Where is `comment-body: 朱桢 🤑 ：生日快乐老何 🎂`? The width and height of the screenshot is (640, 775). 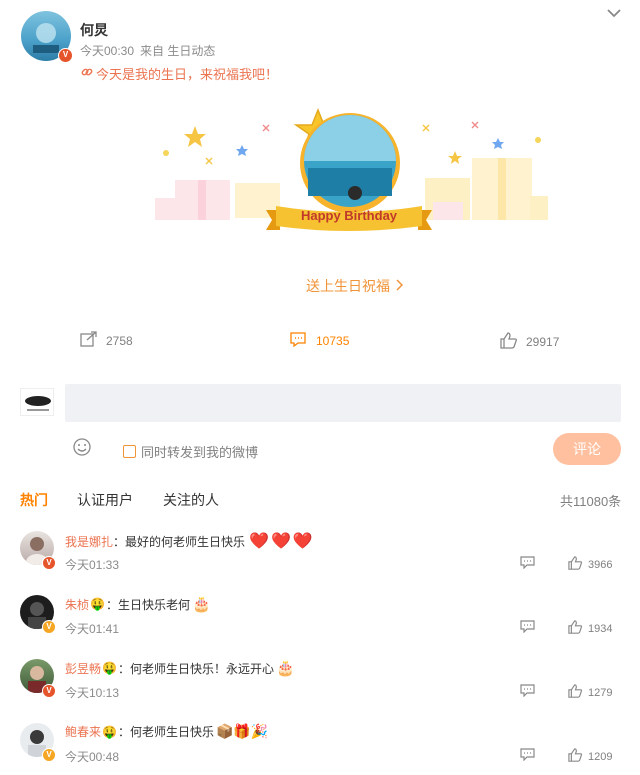
comment-body: 朱桢 🤑 ：生日快乐老何 🎂 is located at coordinates (138, 604).